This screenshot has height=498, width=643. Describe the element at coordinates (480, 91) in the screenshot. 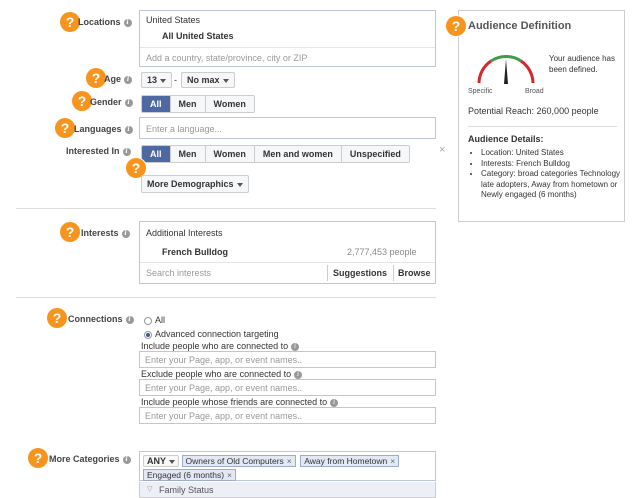

I see `gauge-label-specific: Specific` at that location.